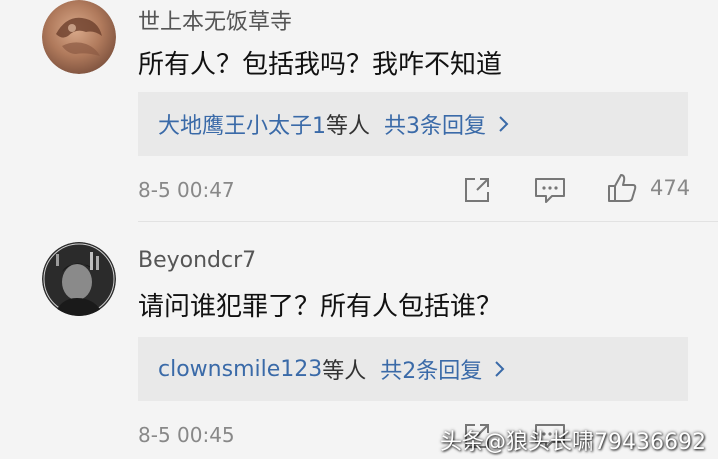  Describe the element at coordinates (240, 369) in the screenshot. I see `reply-user-names: clownsmile123` at that location.